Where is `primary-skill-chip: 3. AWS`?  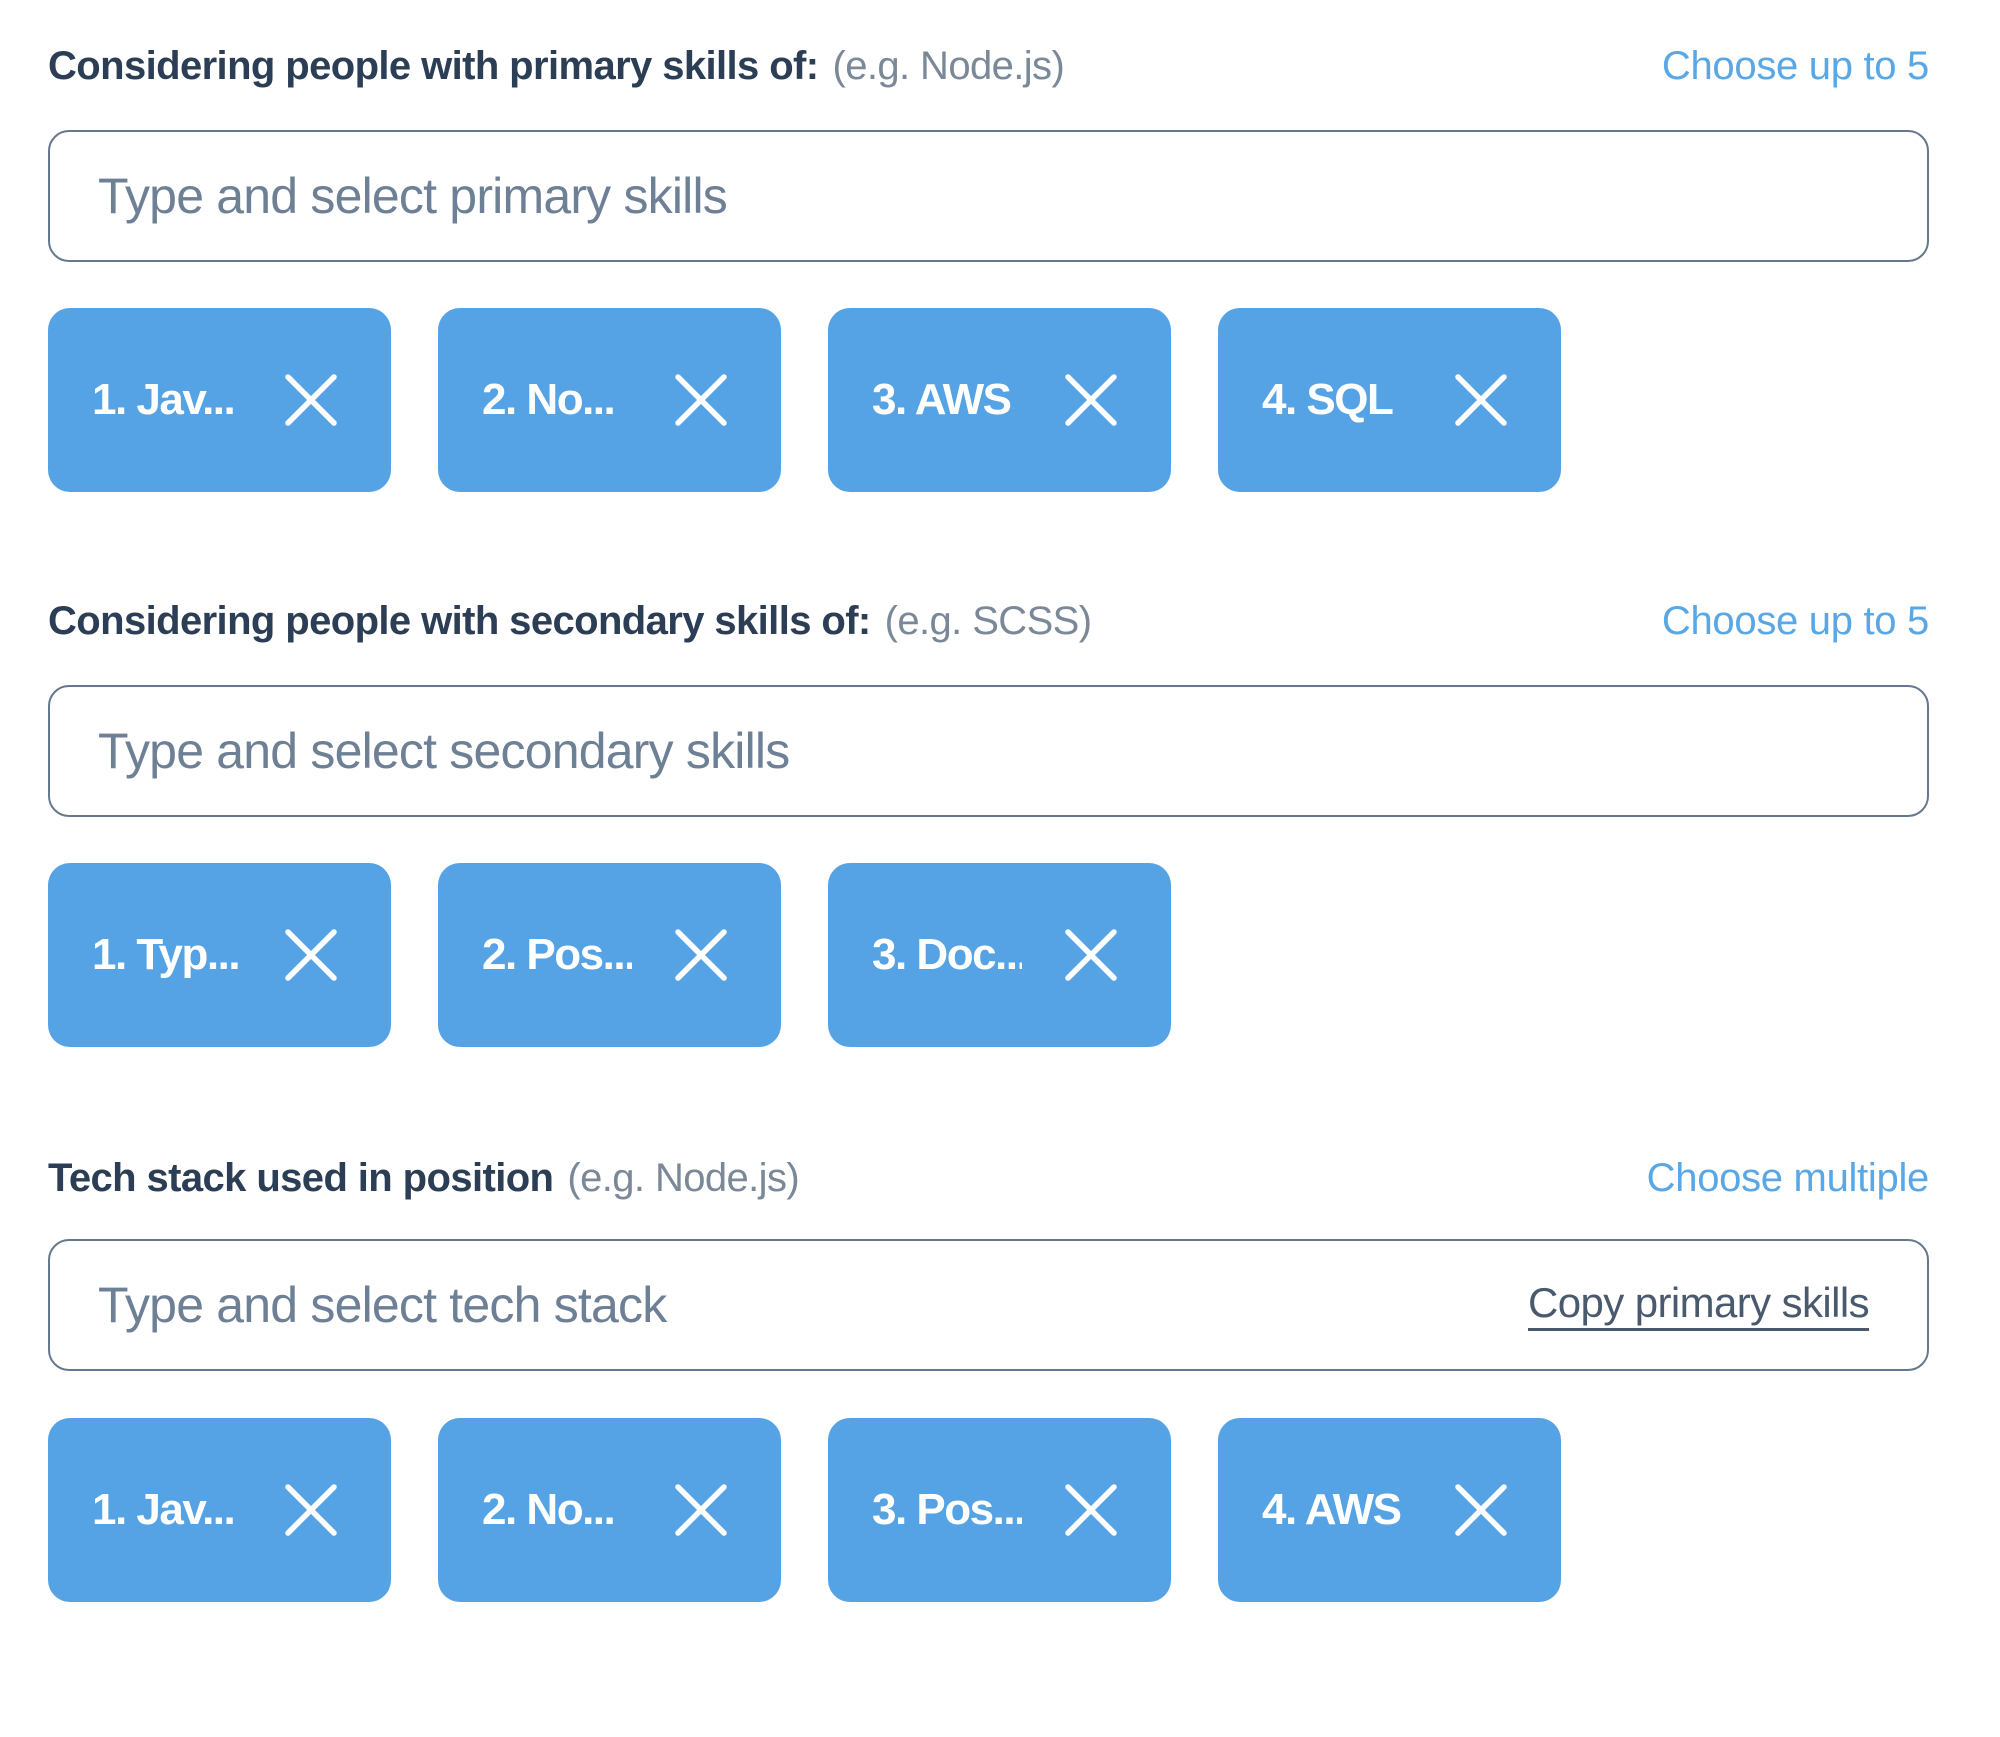
primary-skill-chip: 3. AWS is located at coordinates (999, 400).